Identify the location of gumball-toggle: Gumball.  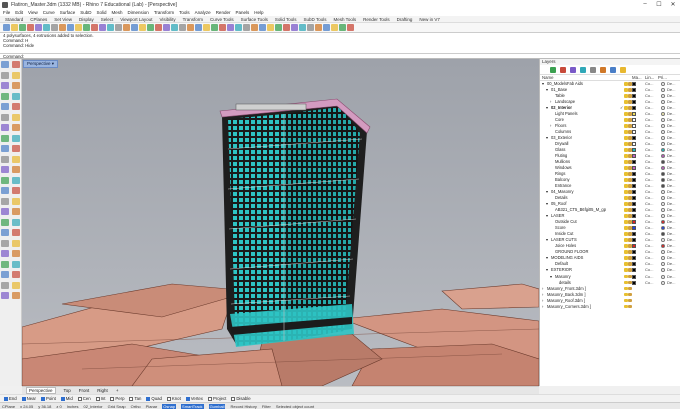
(217, 406).